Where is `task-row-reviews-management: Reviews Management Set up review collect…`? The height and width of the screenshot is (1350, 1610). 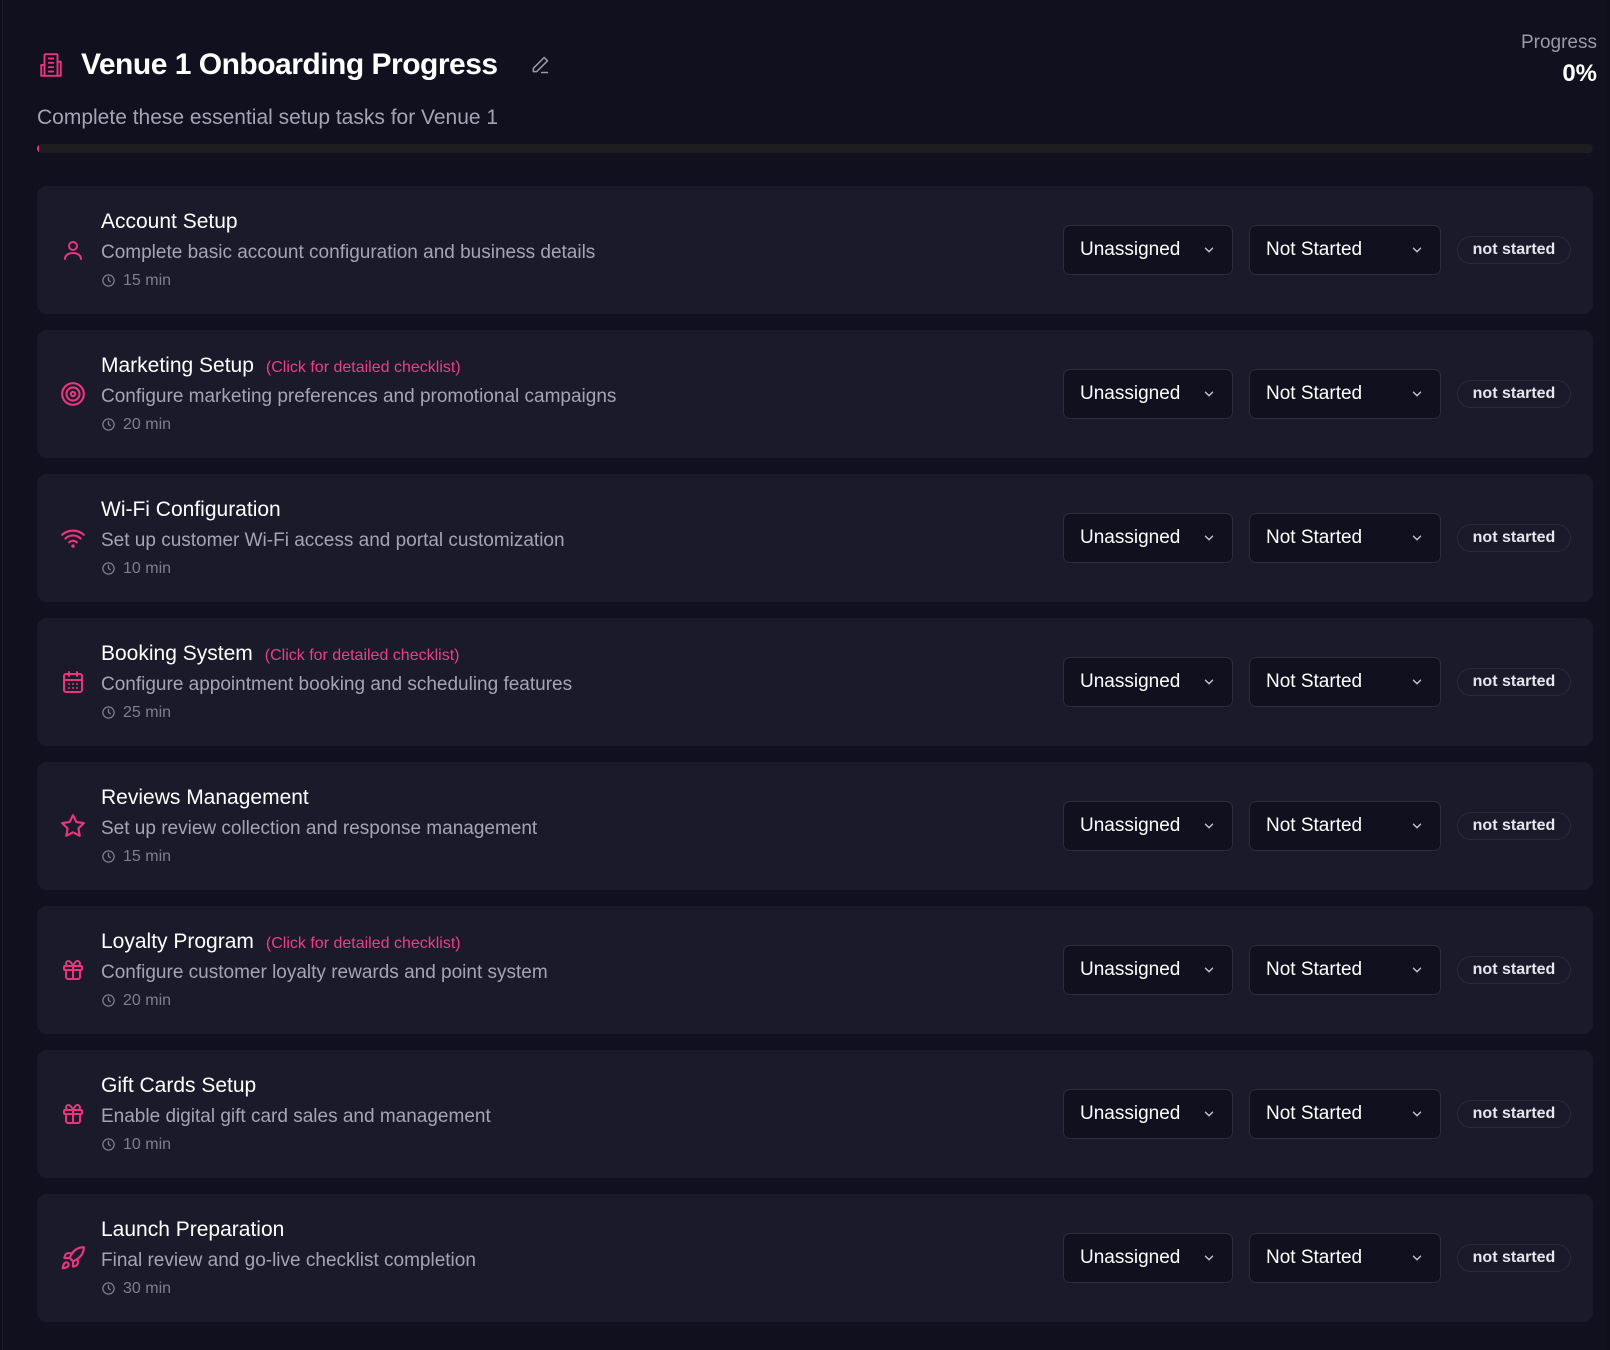 task-row-reviews-management: Reviews Management Set up review collect… is located at coordinates (815, 826).